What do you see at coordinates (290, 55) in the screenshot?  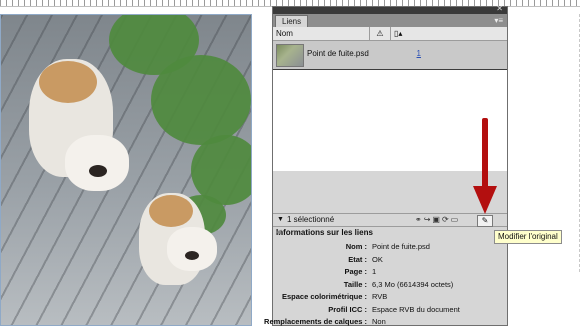 I see `link-thumbnail` at bounding box center [290, 55].